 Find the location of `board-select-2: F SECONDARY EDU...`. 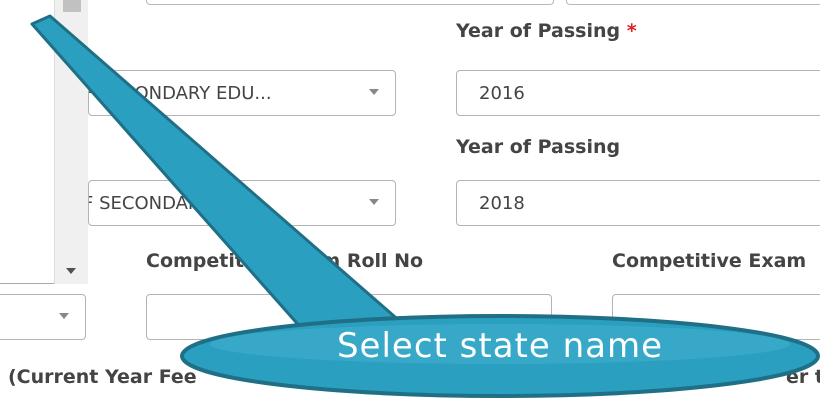

board-select-2: F SECONDARY EDU... is located at coordinates (242, 203).